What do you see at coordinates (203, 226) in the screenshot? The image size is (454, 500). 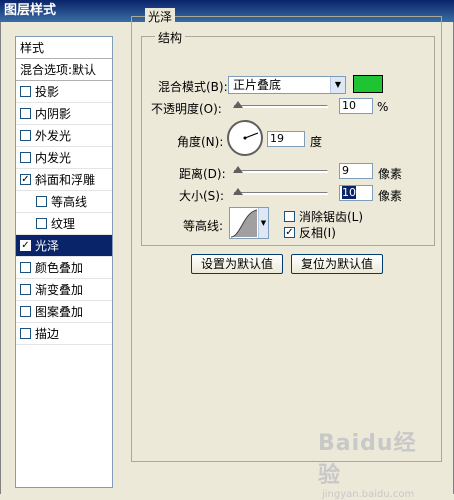 I see `contour-label: 等高线:` at bounding box center [203, 226].